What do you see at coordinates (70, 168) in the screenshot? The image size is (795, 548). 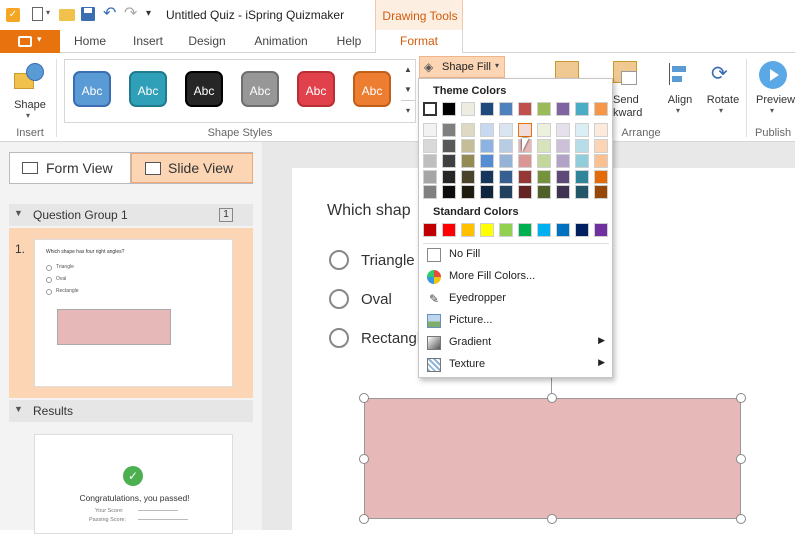 I see `form-view-button: Form View` at bounding box center [70, 168].